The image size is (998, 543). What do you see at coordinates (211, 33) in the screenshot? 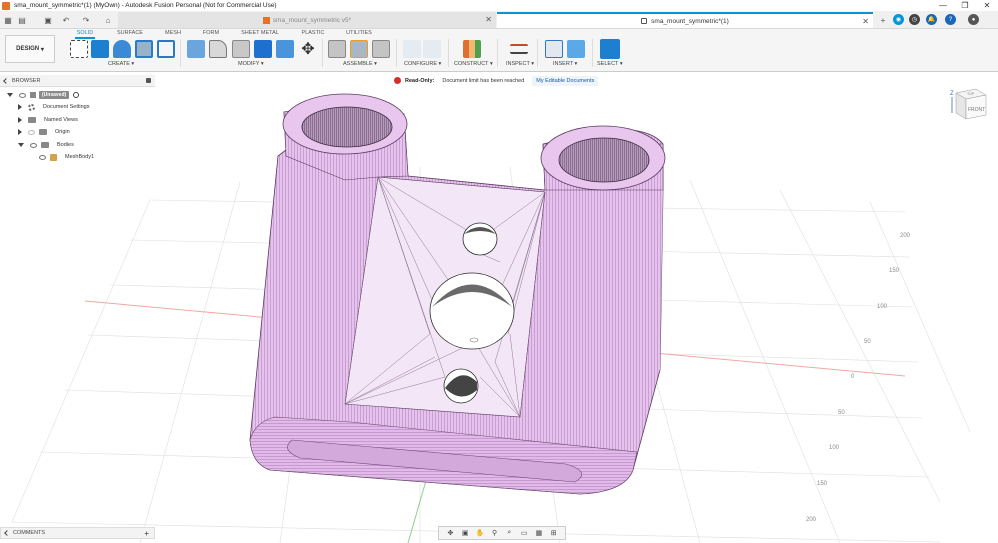
I see `tab-form: FORM` at bounding box center [211, 33].